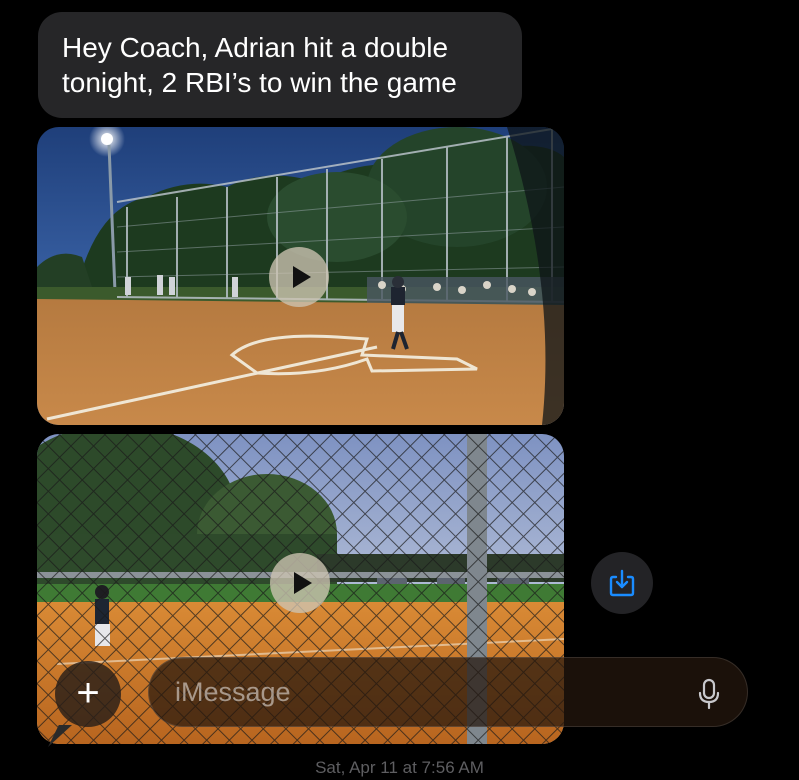 The height and width of the screenshot is (780, 799). Describe the element at coordinates (448, 692) in the screenshot. I see `imessage-input: iMessage` at that location.